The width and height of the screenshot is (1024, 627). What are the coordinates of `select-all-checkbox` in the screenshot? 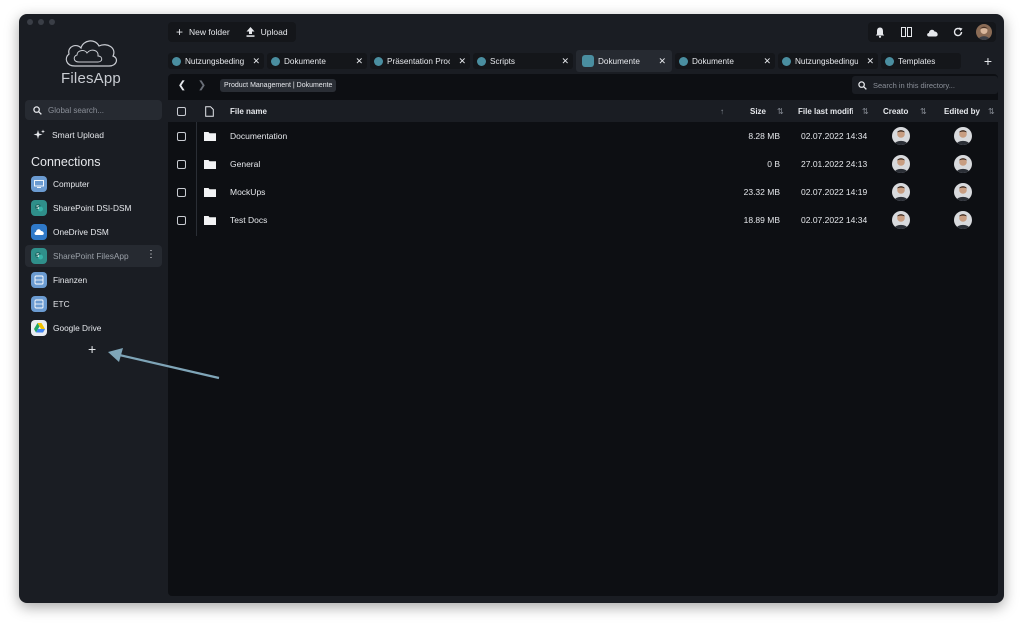 It's located at (181, 111).